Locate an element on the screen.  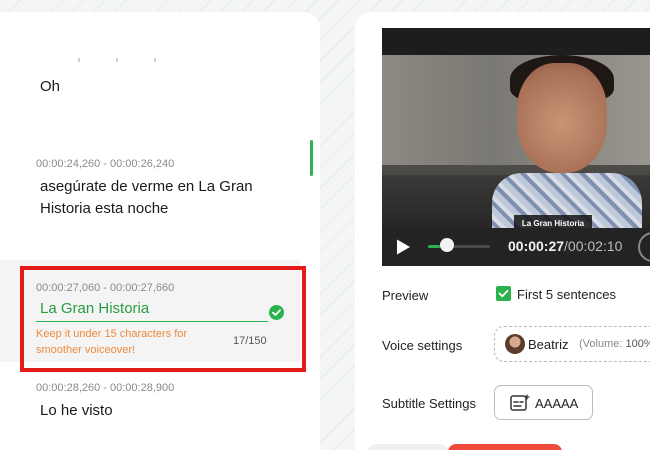
subtitle-text: Oh is located at coordinates (50, 86).